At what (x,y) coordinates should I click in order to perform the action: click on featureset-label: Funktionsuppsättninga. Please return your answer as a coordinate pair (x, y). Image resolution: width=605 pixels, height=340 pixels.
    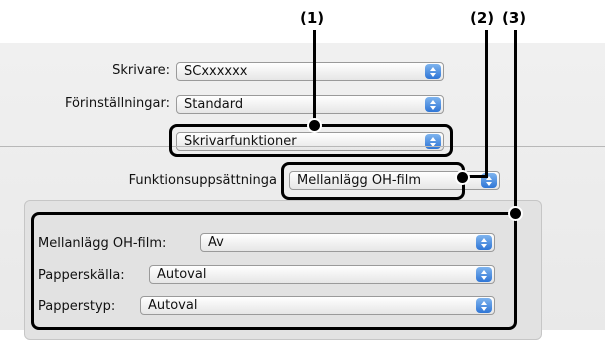
    Looking at the image, I should click on (202, 180).